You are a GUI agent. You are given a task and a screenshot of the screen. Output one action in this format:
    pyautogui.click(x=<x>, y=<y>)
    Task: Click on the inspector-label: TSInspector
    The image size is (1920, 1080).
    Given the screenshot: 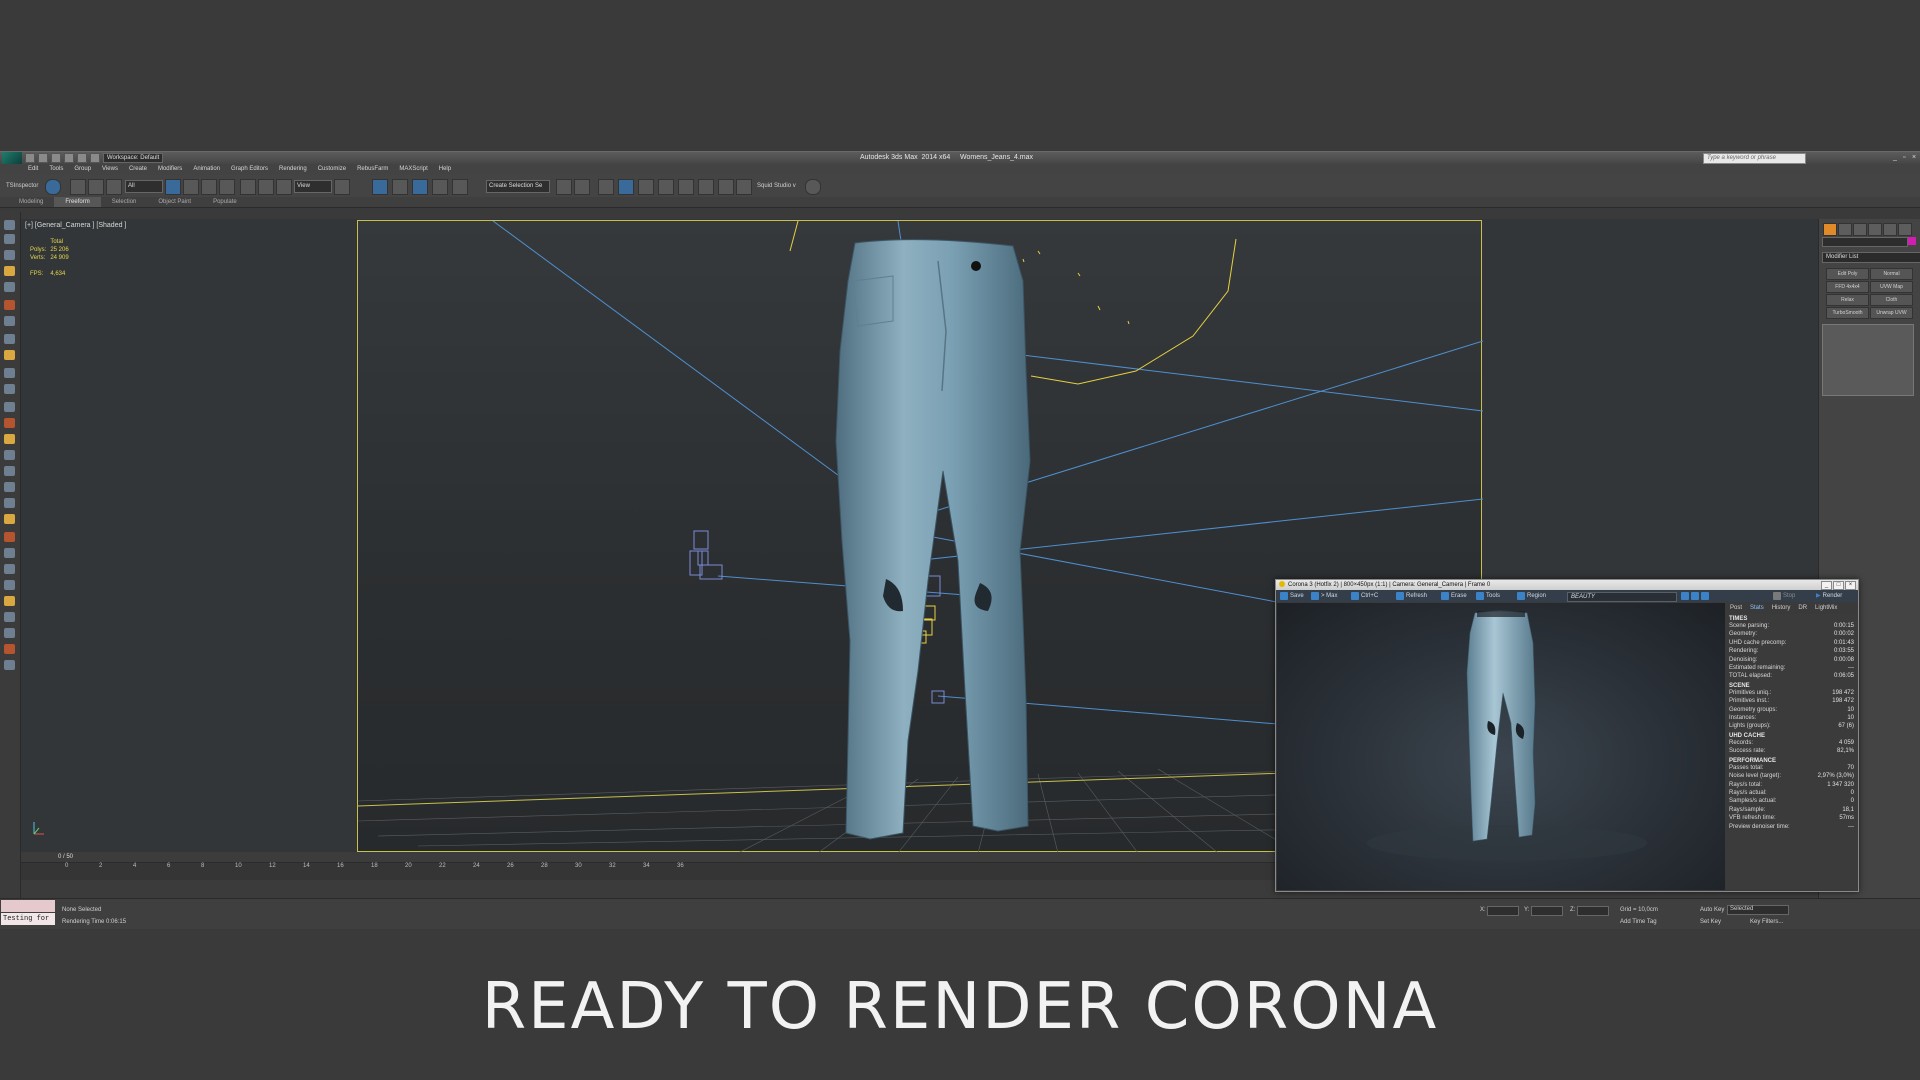 What is the action you would take?
    pyautogui.click(x=22, y=186)
    